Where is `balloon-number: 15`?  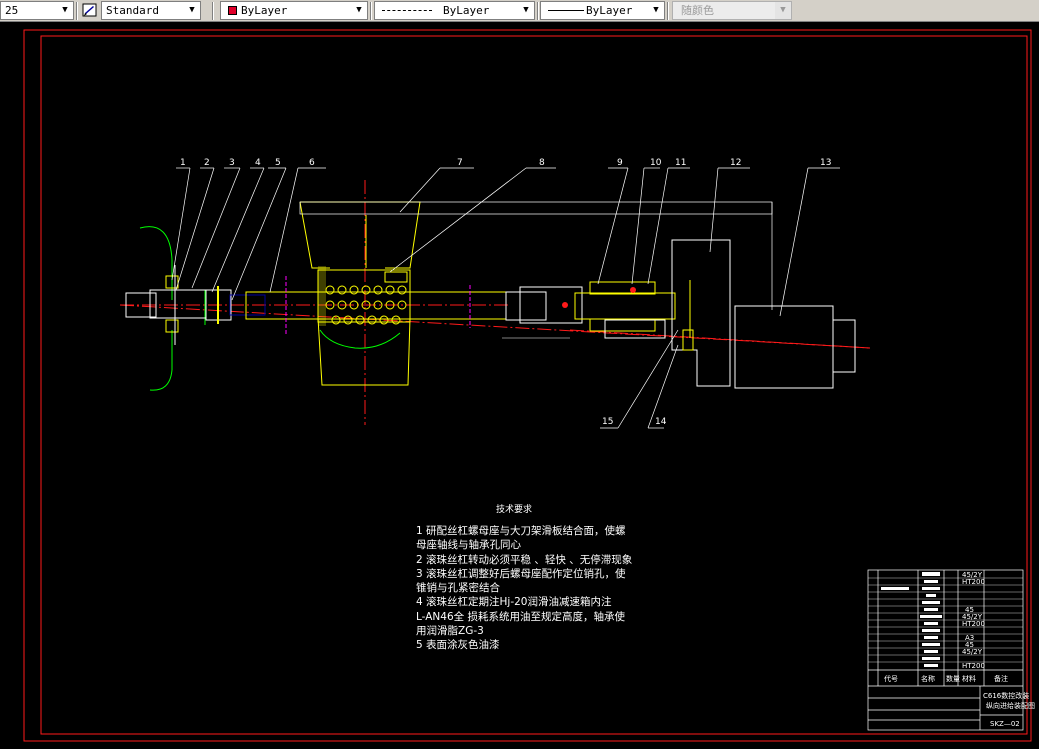 balloon-number: 15 is located at coordinates (607, 422).